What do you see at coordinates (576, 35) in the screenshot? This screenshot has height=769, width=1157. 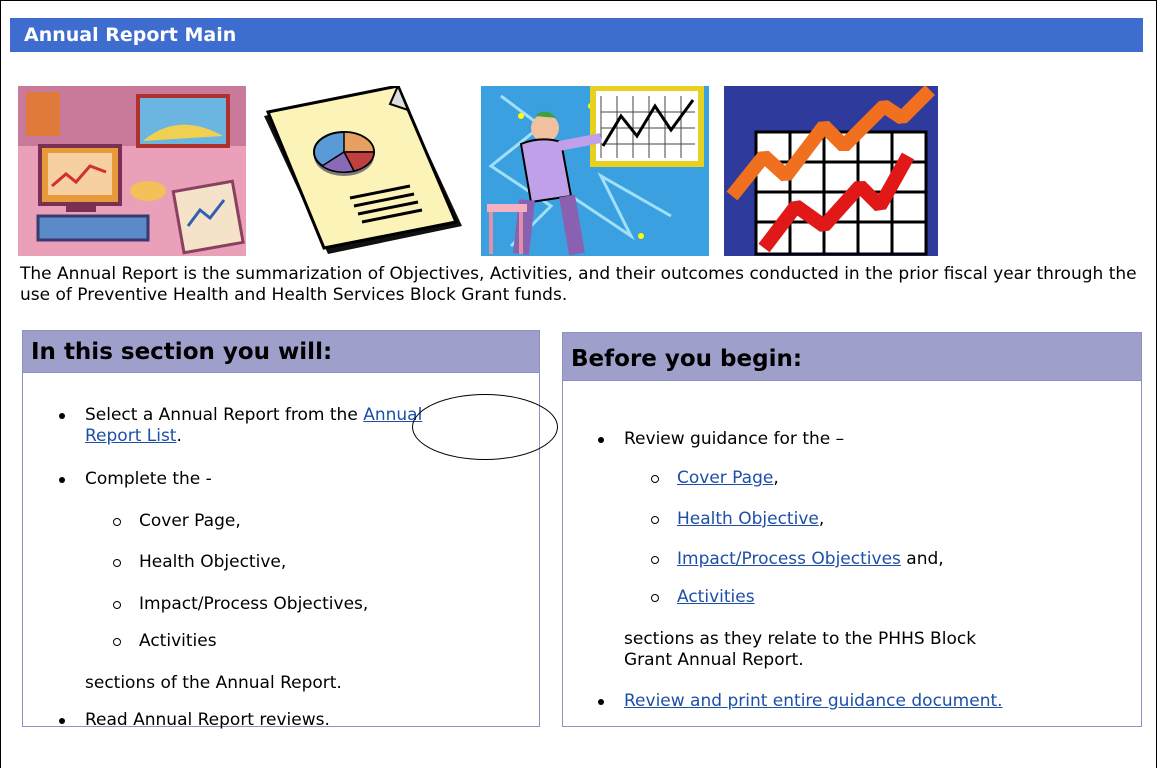 I see `page-title: Annual Report Main` at bounding box center [576, 35].